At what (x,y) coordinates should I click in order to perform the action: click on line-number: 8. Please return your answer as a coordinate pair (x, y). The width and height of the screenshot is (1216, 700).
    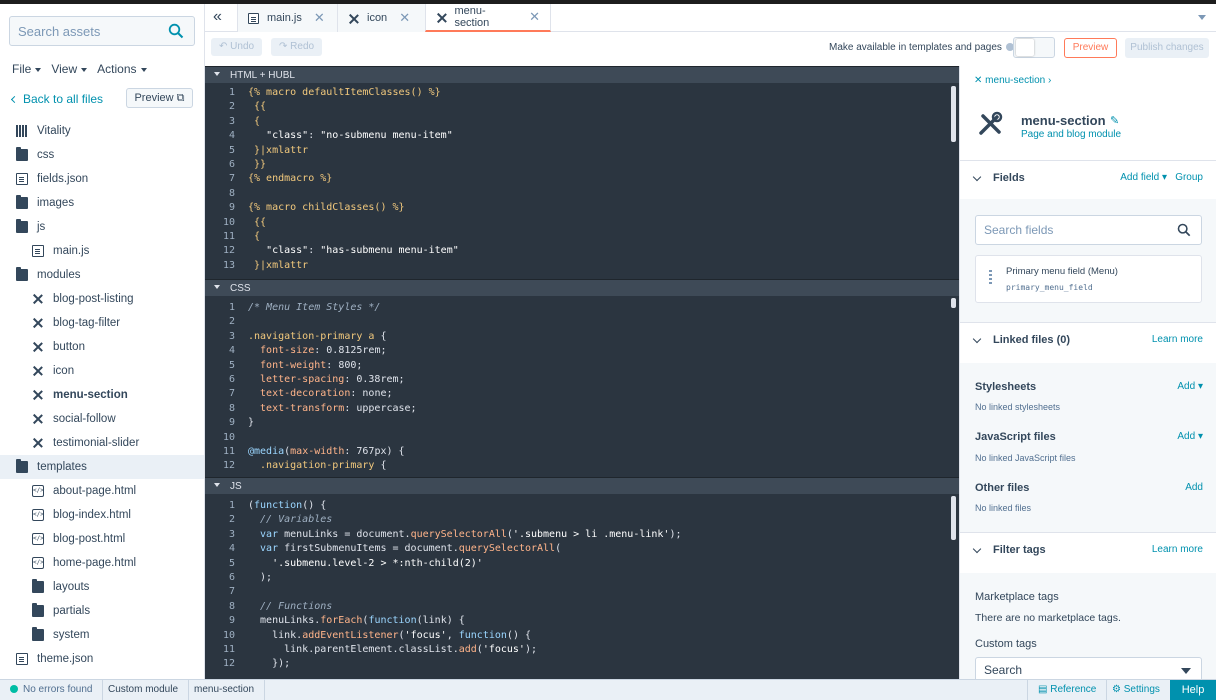
    Looking at the image, I should click on (231, 606).